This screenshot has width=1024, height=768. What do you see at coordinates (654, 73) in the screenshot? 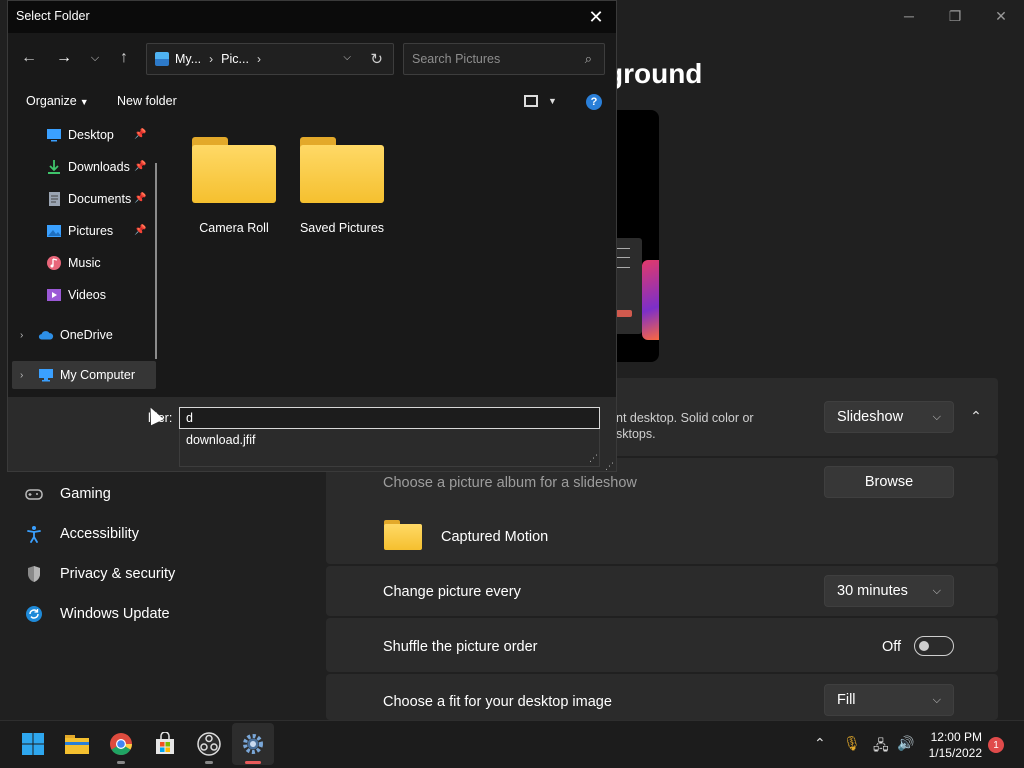
I see `page-title: ground` at bounding box center [654, 73].